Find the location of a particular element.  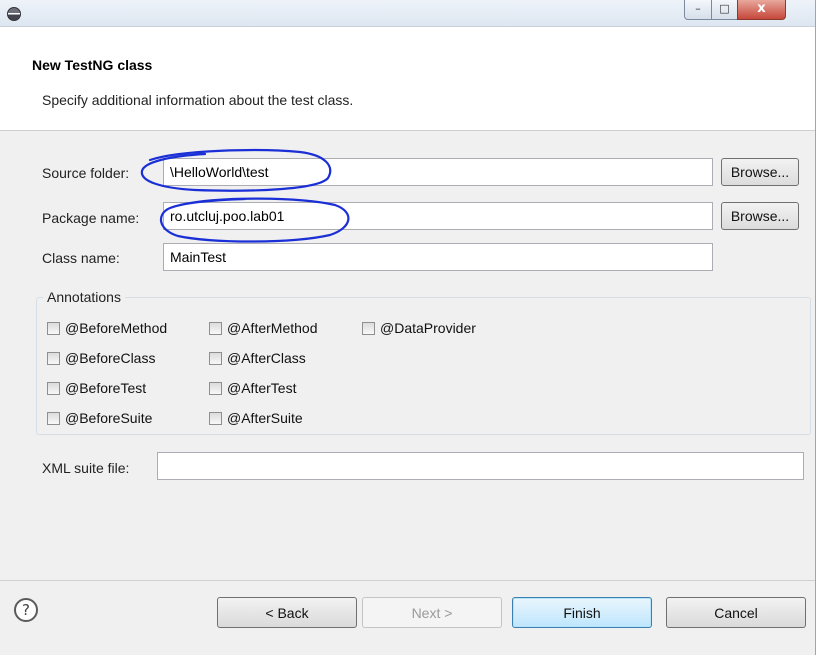

dialog-title: New TestNG class is located at coordinates (92, 65).